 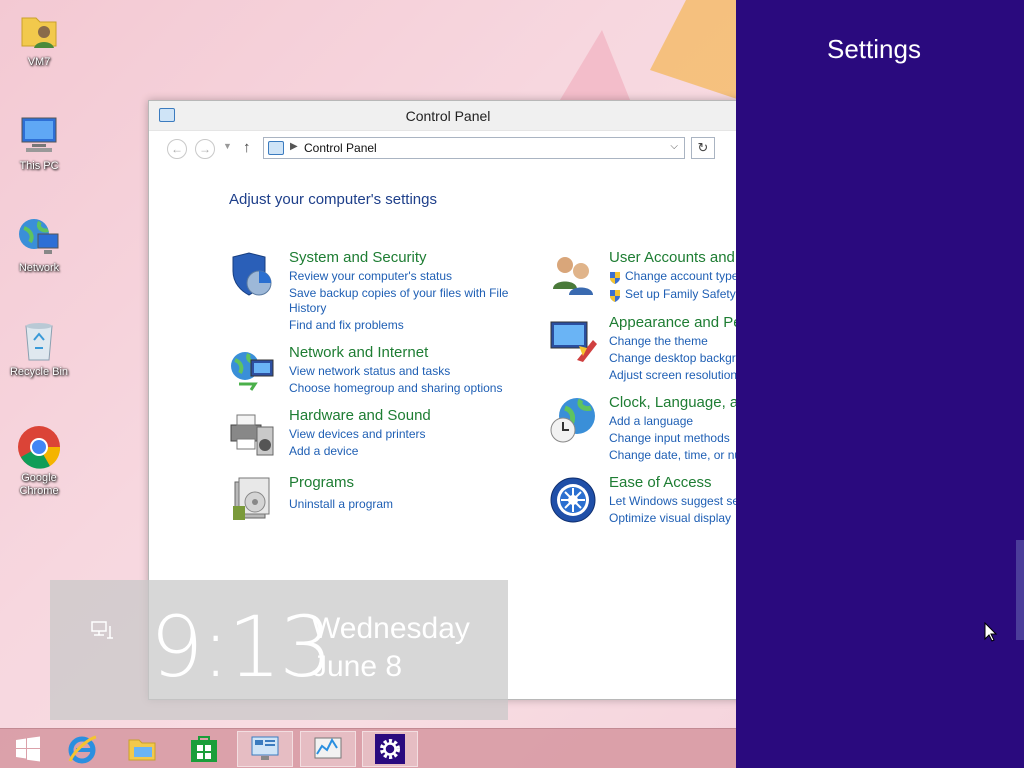 What do you see at coordinates (672, 257) in the screenshot?
I see `category-title: User Accounts and` at bounding box center [672, 257].